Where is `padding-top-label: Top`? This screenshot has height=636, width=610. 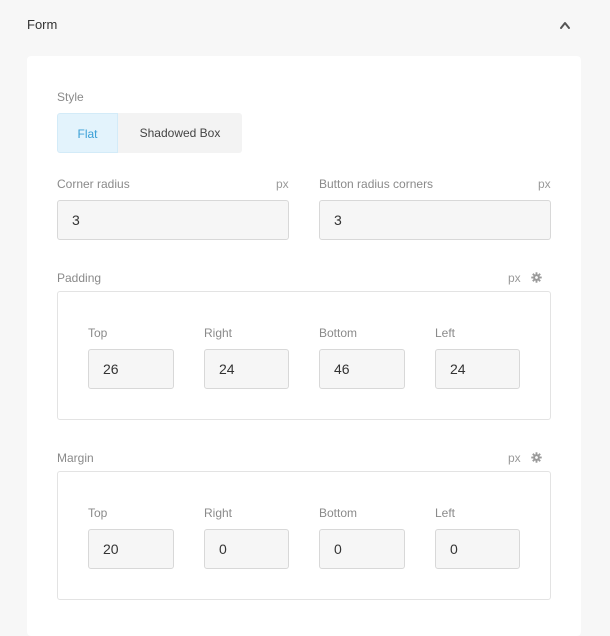
padding-top-label: Top is located at coordinates (98, 333).